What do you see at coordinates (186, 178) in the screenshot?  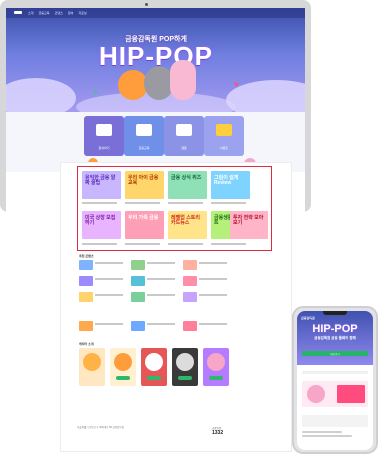 I see `featured-title: 금융 상식 퀴즈` at bounding box center [186, 178].